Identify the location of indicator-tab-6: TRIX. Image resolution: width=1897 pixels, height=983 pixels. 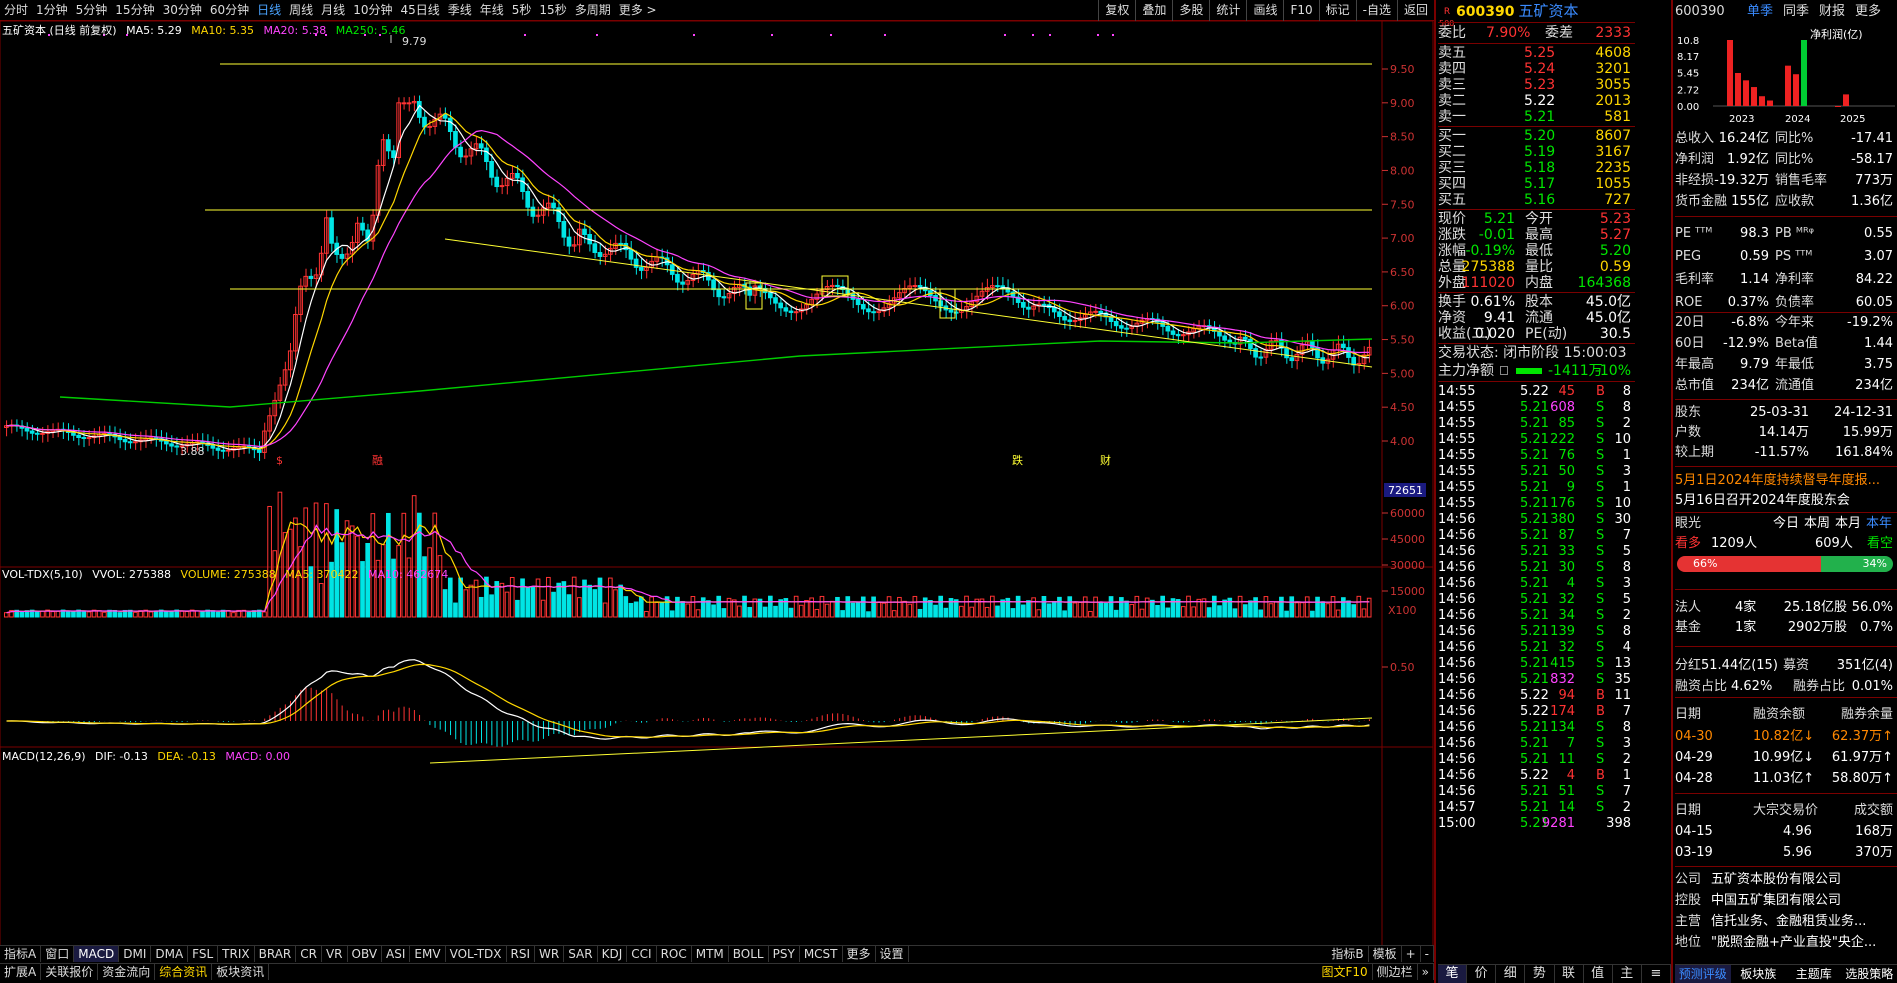
(236, 954).